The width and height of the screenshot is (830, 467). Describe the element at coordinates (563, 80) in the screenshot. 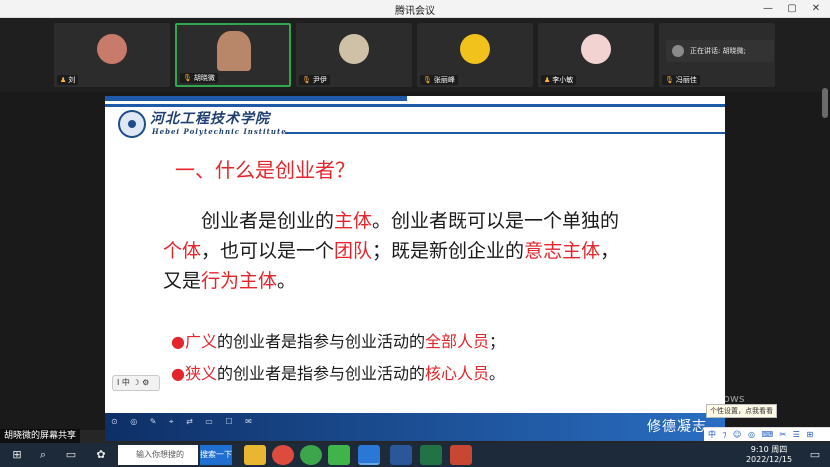

I see `participant-name-text: 李小敏` at that location.